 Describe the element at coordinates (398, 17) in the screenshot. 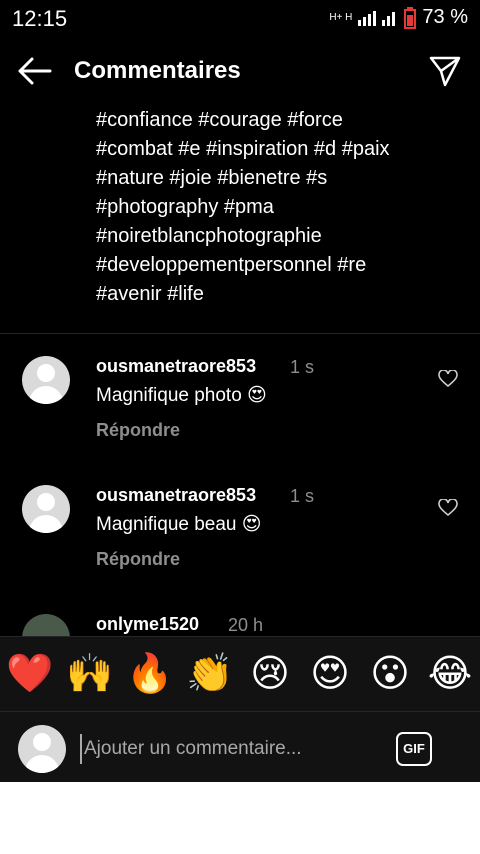

I see `status-icons: H+ H 73 %` at that location.